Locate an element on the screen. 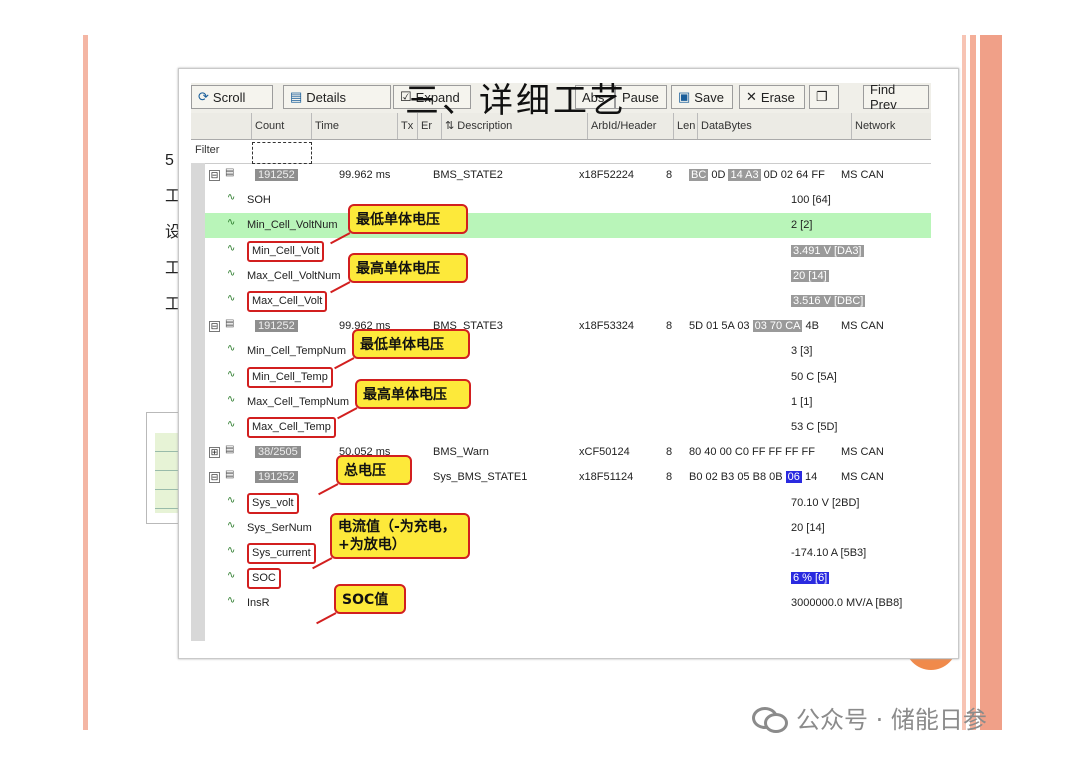 This screenshot has height=764, width=1080. background-side-text: 5 工 设 工 工 is located at coordinates (173, 238).